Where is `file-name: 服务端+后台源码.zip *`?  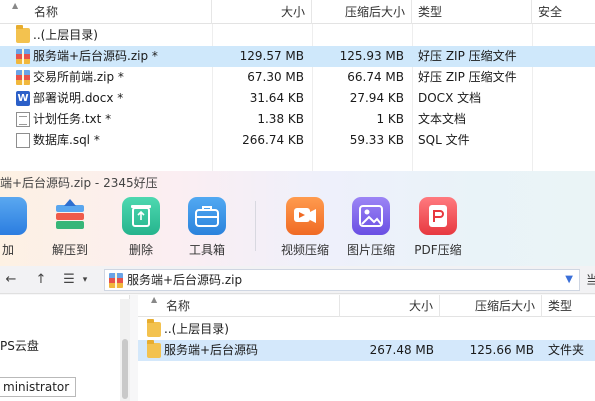
file-name: 服务端+后台源码.zip * is located at coordinates (95, 56).